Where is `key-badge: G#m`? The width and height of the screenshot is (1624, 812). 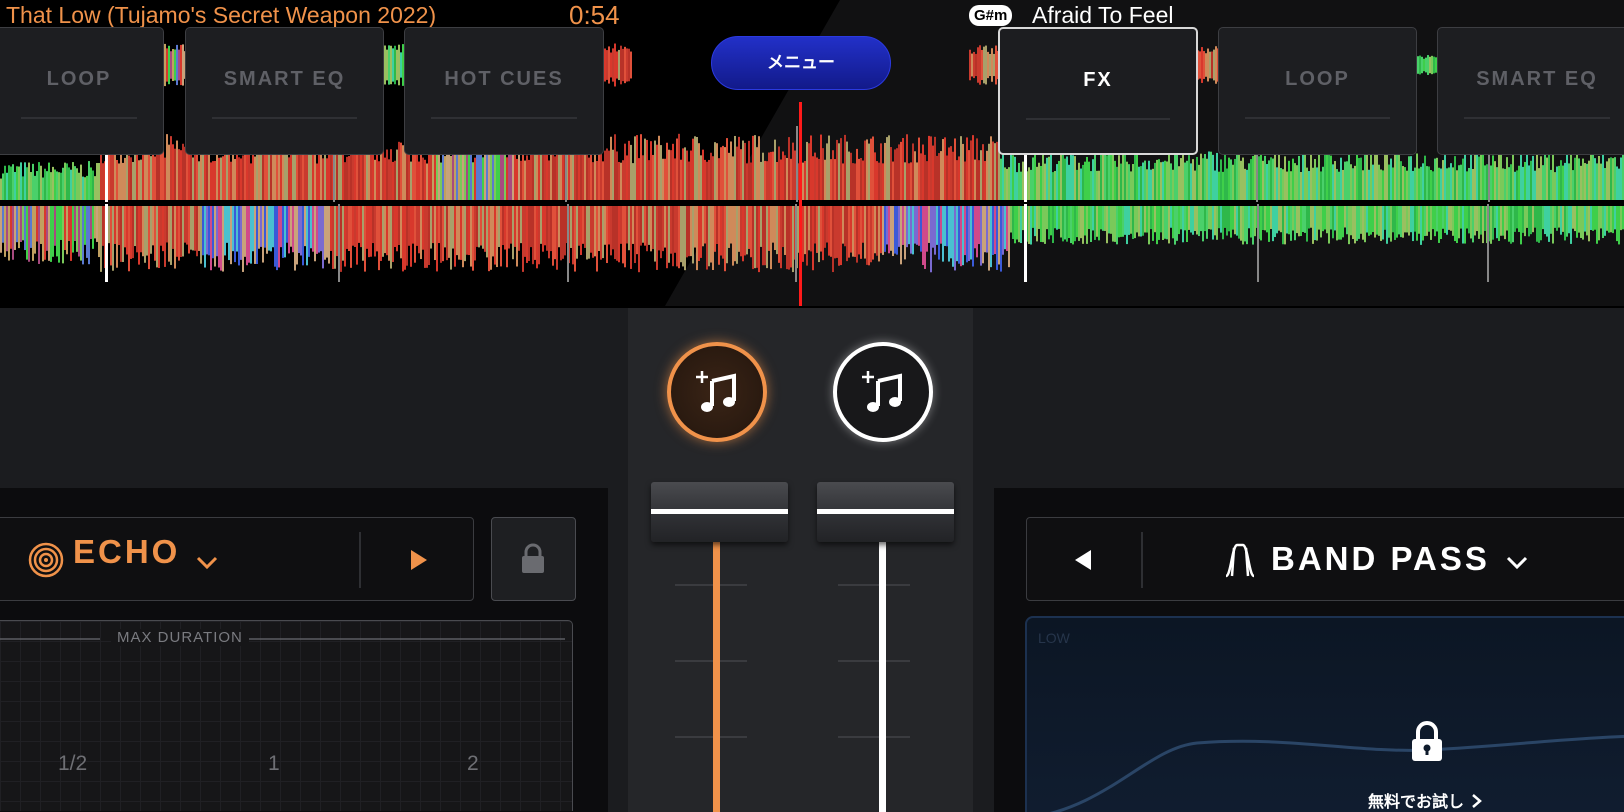 key-badge: G#m is located at coordinates (991, 15).